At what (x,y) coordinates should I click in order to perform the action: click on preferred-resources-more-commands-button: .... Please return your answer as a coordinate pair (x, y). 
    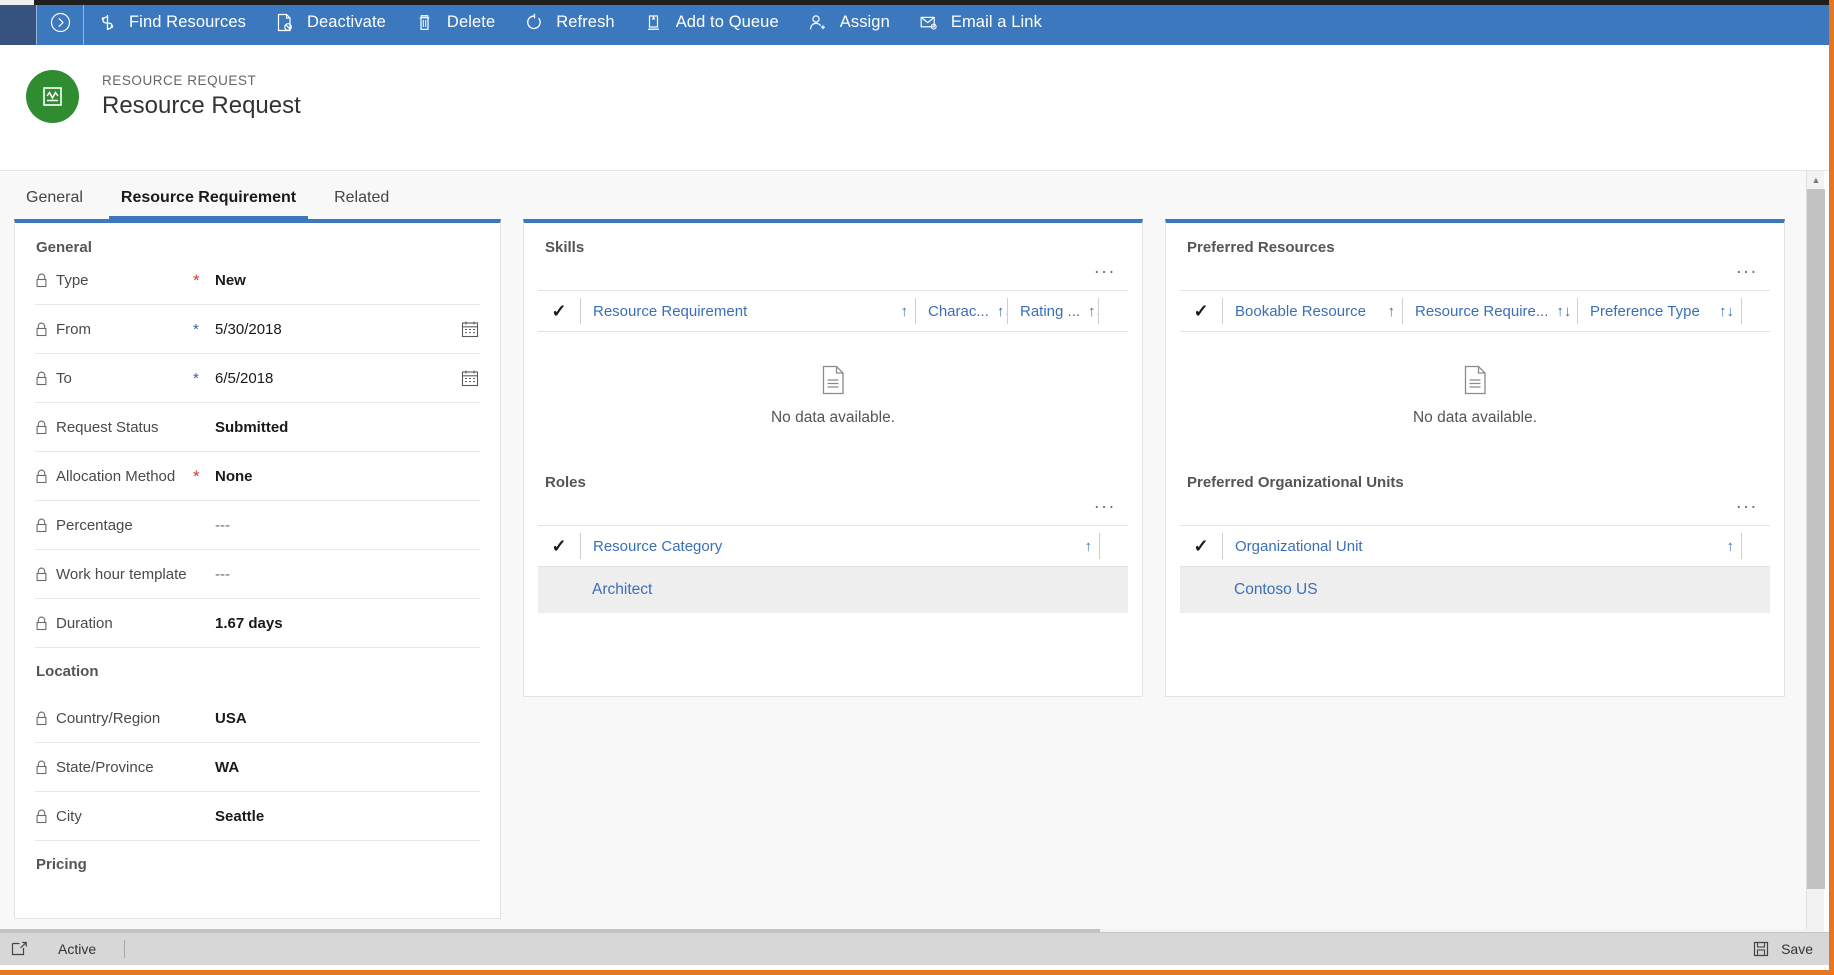
    Looking at the image, I should click on (1475, 273).